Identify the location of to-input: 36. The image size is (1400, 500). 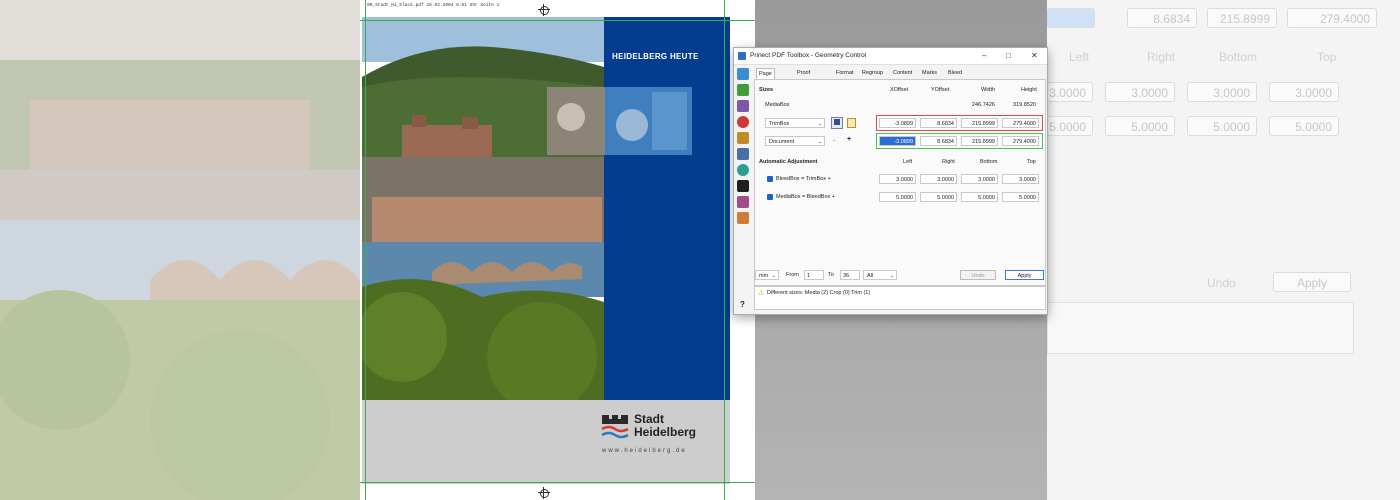
(850, 275).